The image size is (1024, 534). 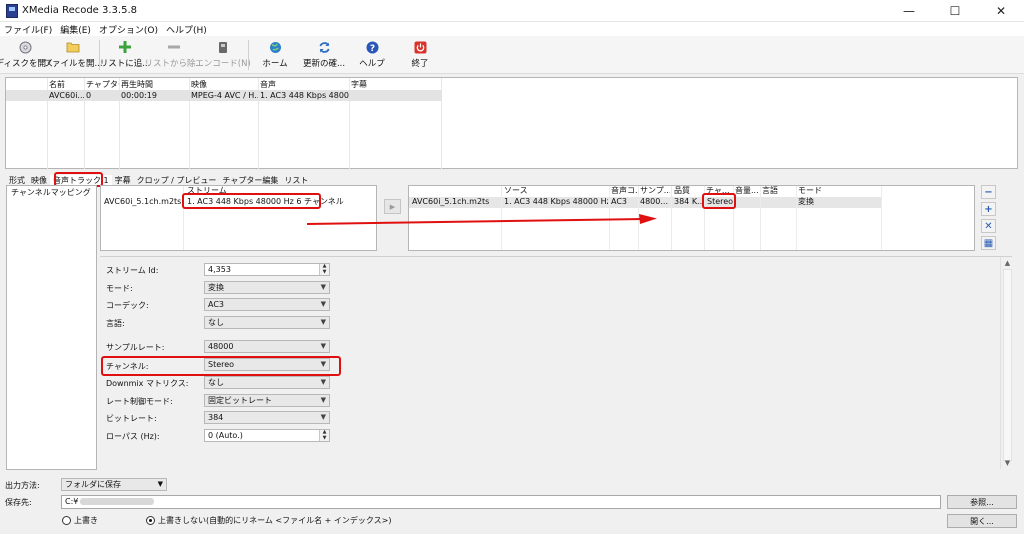 What do you see at coordinates (955, 11) in the screenshot?
I see `maximize-button: ☐` at bounding box center [955, 11].